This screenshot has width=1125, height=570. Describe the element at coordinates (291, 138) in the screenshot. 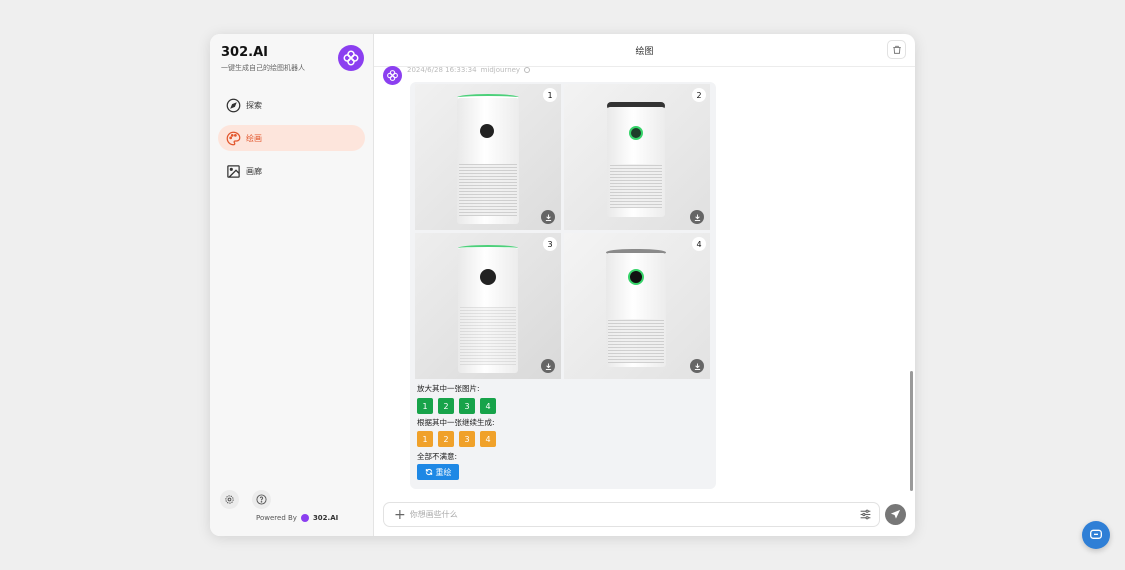

I see `sidebar-item-draw: 绘画` at that location.